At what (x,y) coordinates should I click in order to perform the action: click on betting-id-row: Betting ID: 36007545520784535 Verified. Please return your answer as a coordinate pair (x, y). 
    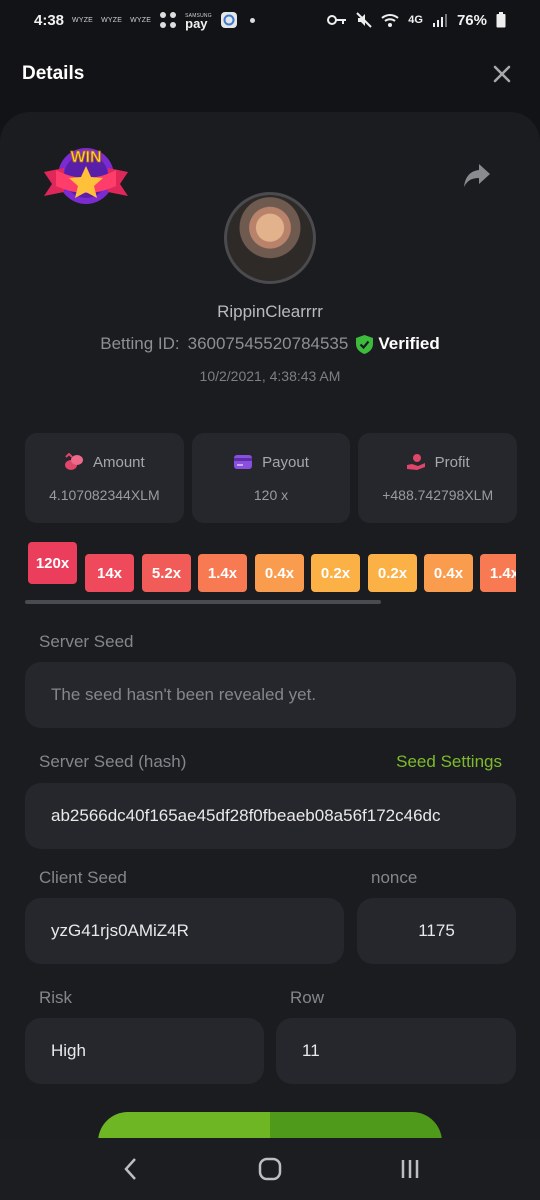
    Looking at the image, I should click on (270, 344).